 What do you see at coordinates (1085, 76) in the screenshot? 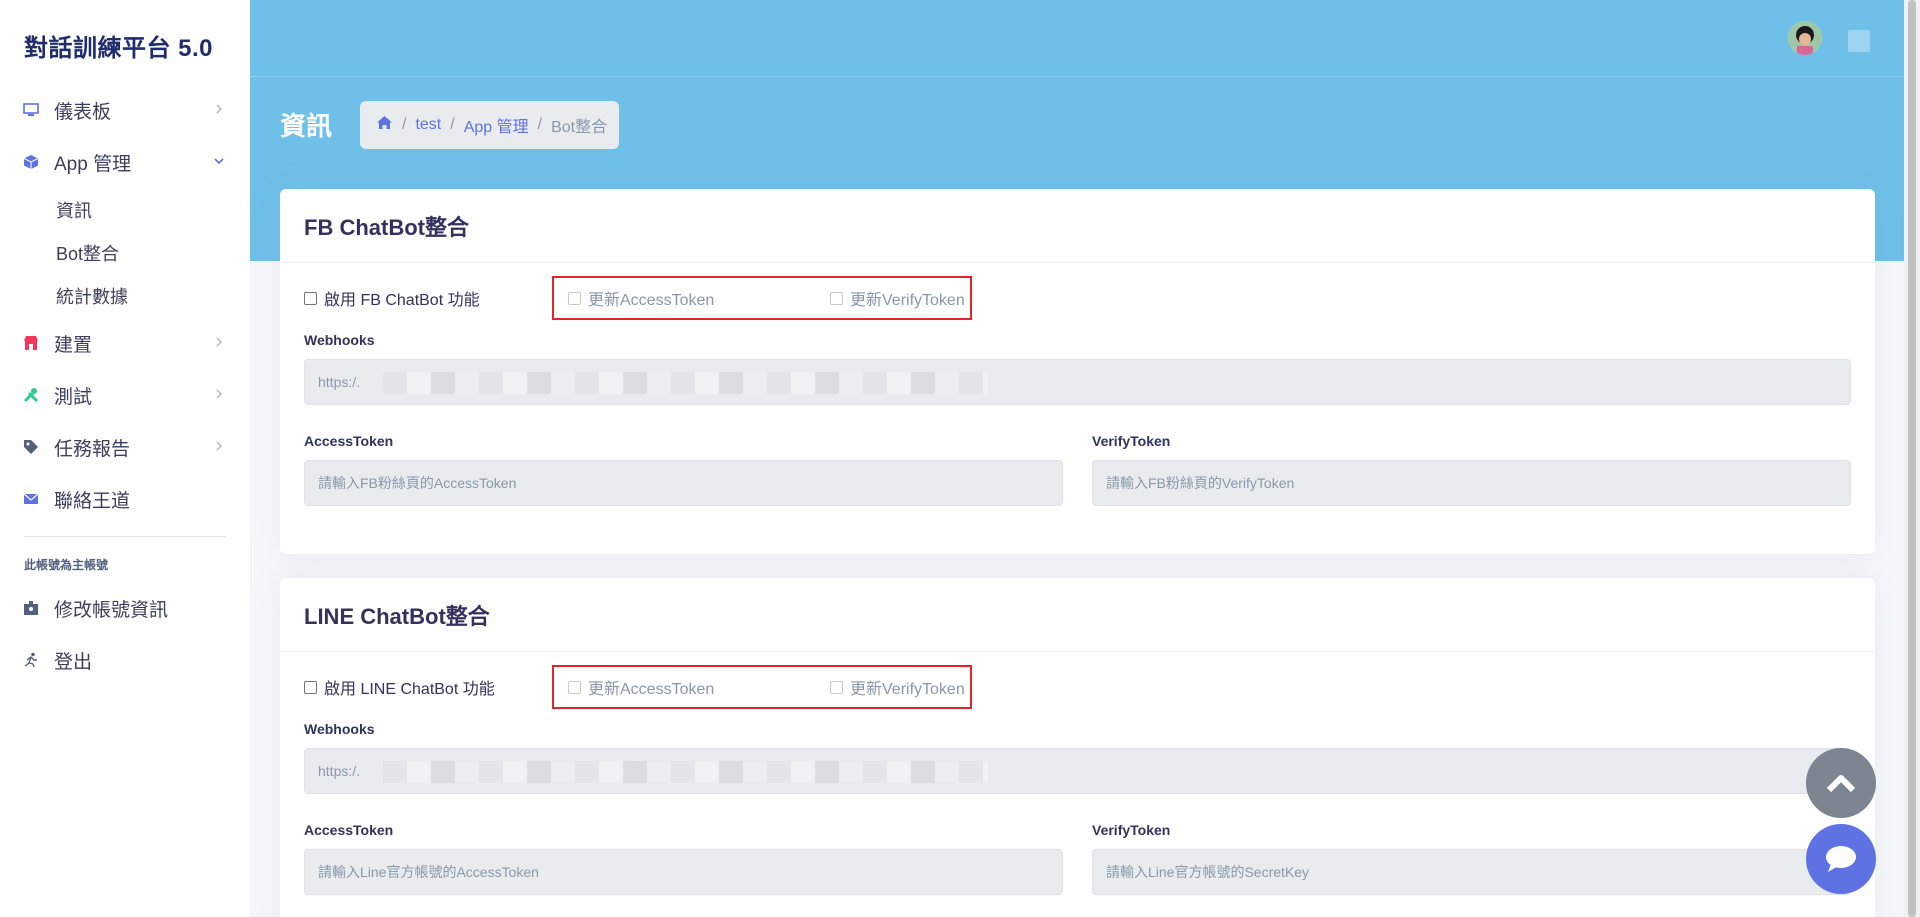
I see `header-divider` at bounding box center [1085, 76].